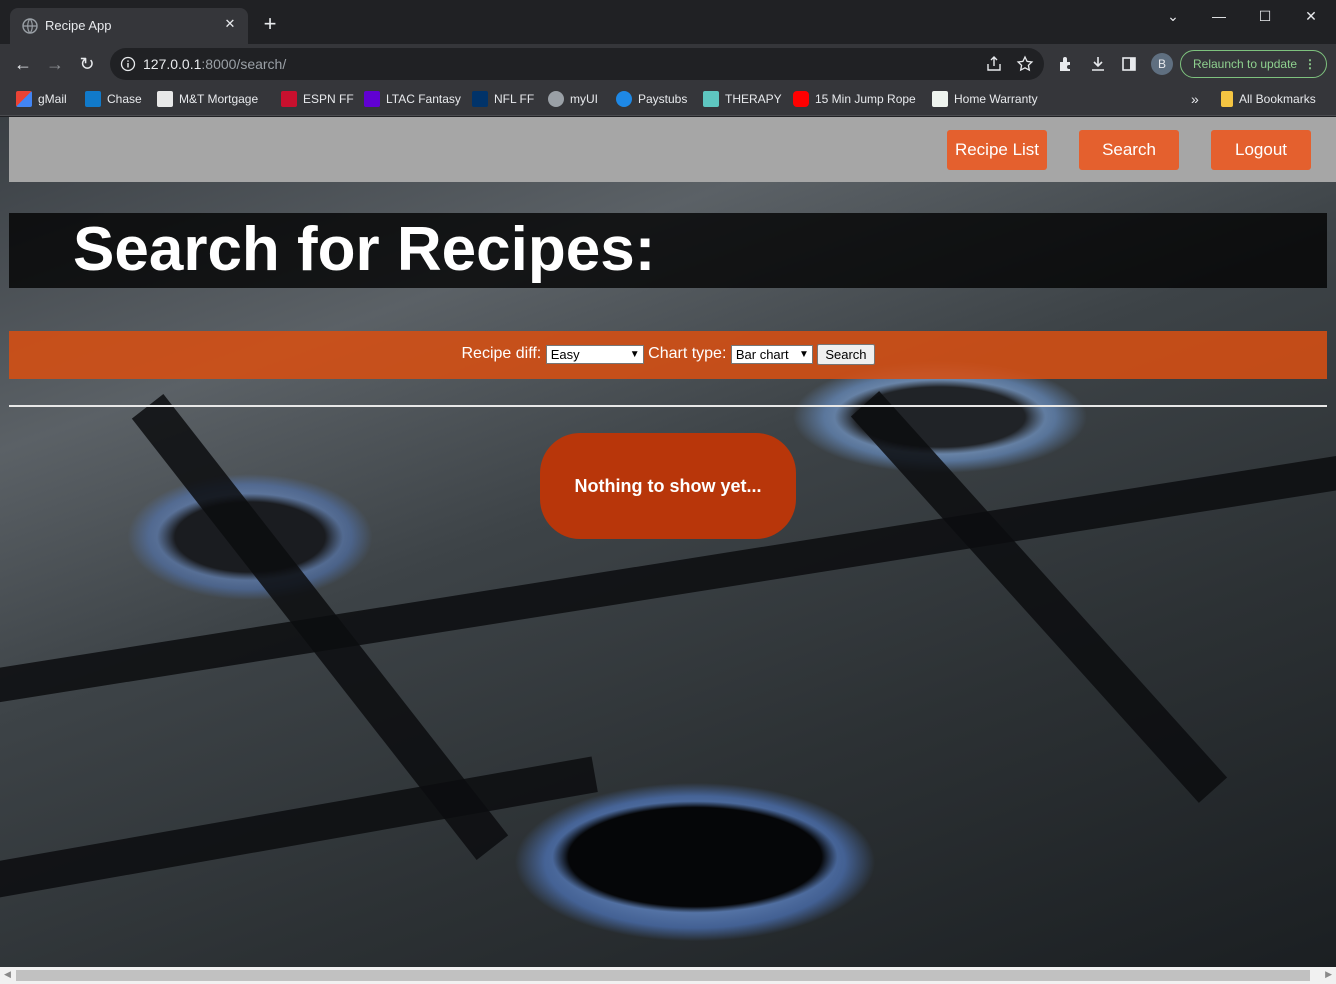  I want to click on reload-button: ↻, so click(87, 64).